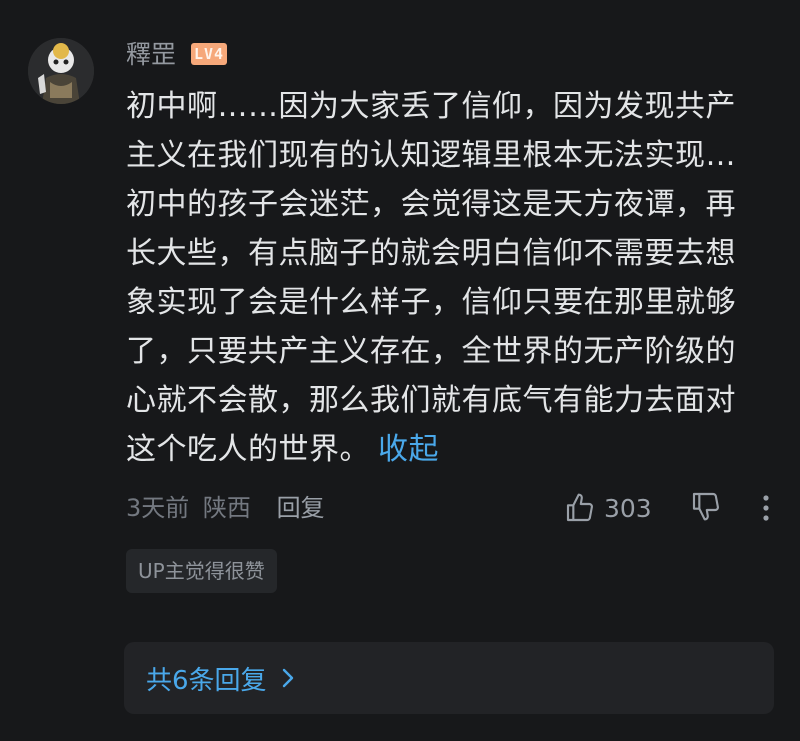 This screenshot has height=741, width=800. I want to click on comment-location: 陕西, so click(226, 508).